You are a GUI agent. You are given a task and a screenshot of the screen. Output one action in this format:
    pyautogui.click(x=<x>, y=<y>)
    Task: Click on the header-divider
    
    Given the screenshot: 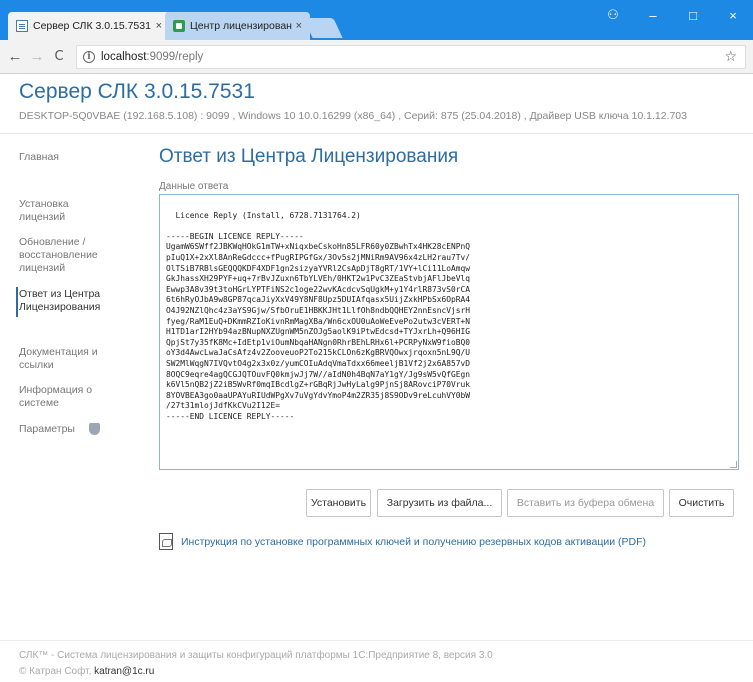 What is the action you would take?
    pyautogui.click(x=376, y=133)
    